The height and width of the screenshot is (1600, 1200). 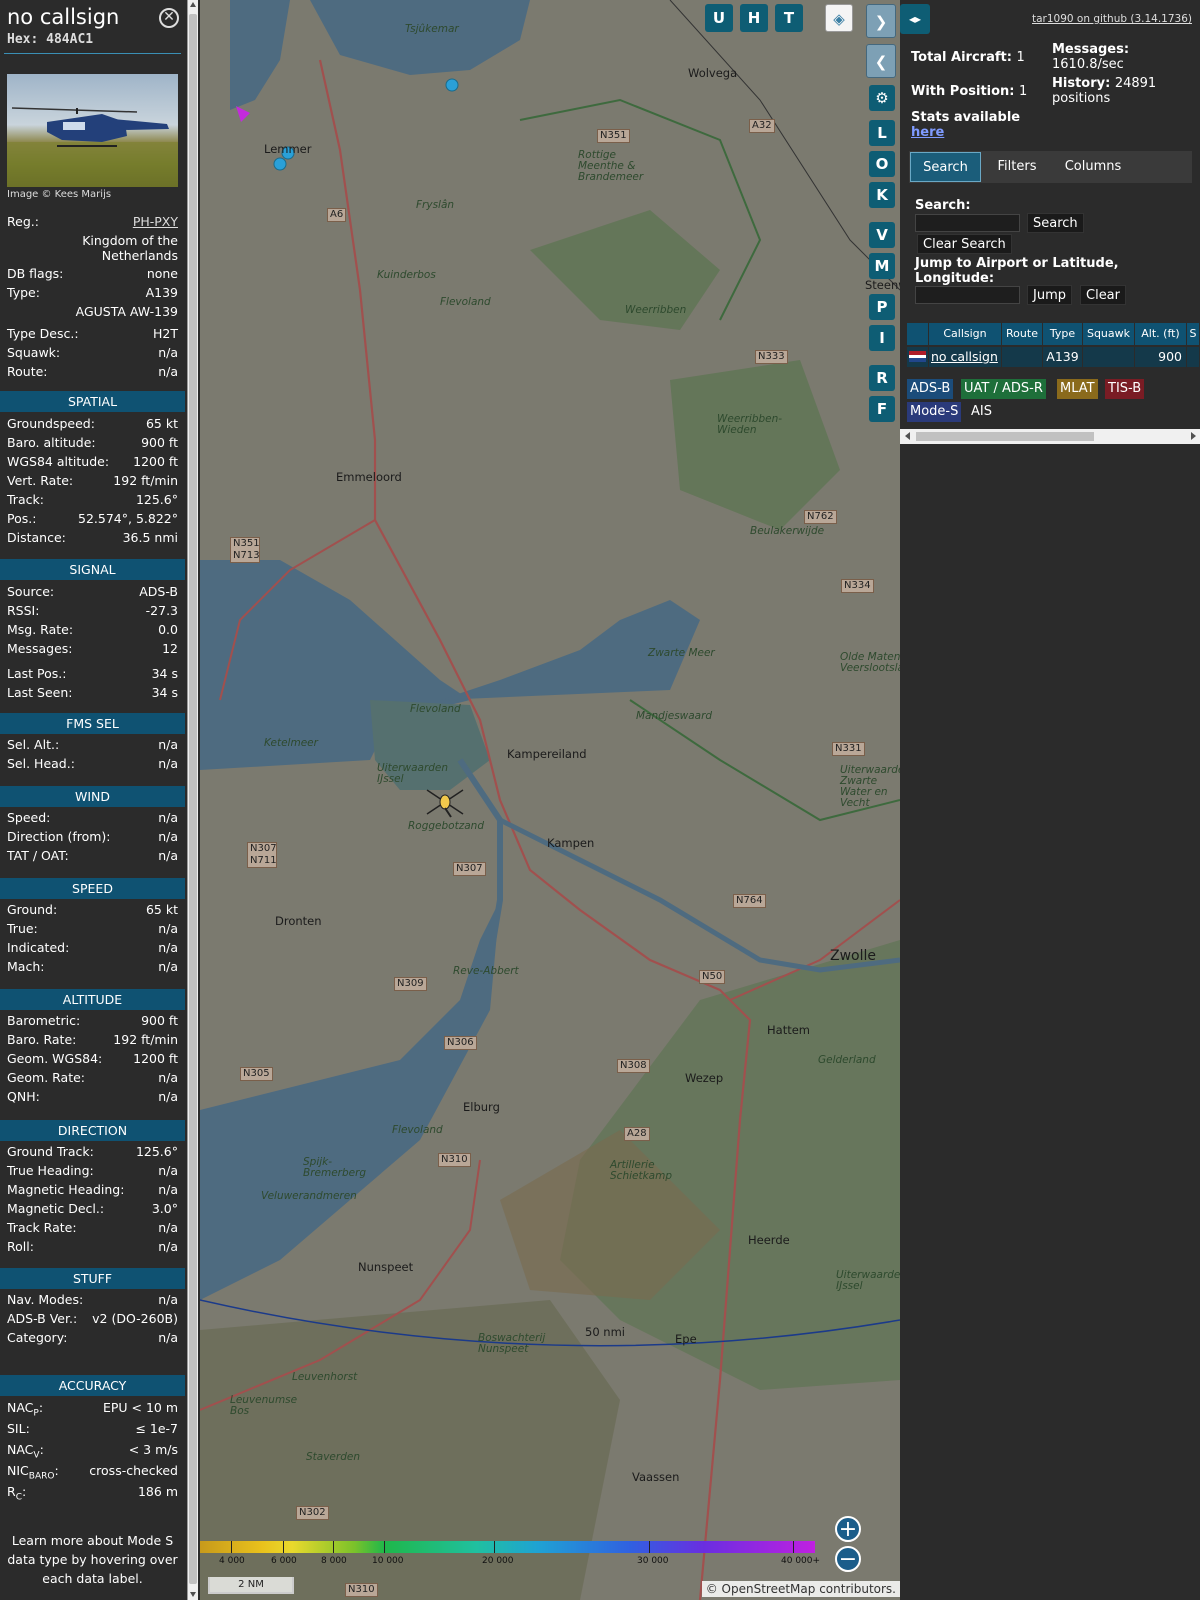 I want to click on colorbar-label: 40 000+, so click(x=801, y=1561).